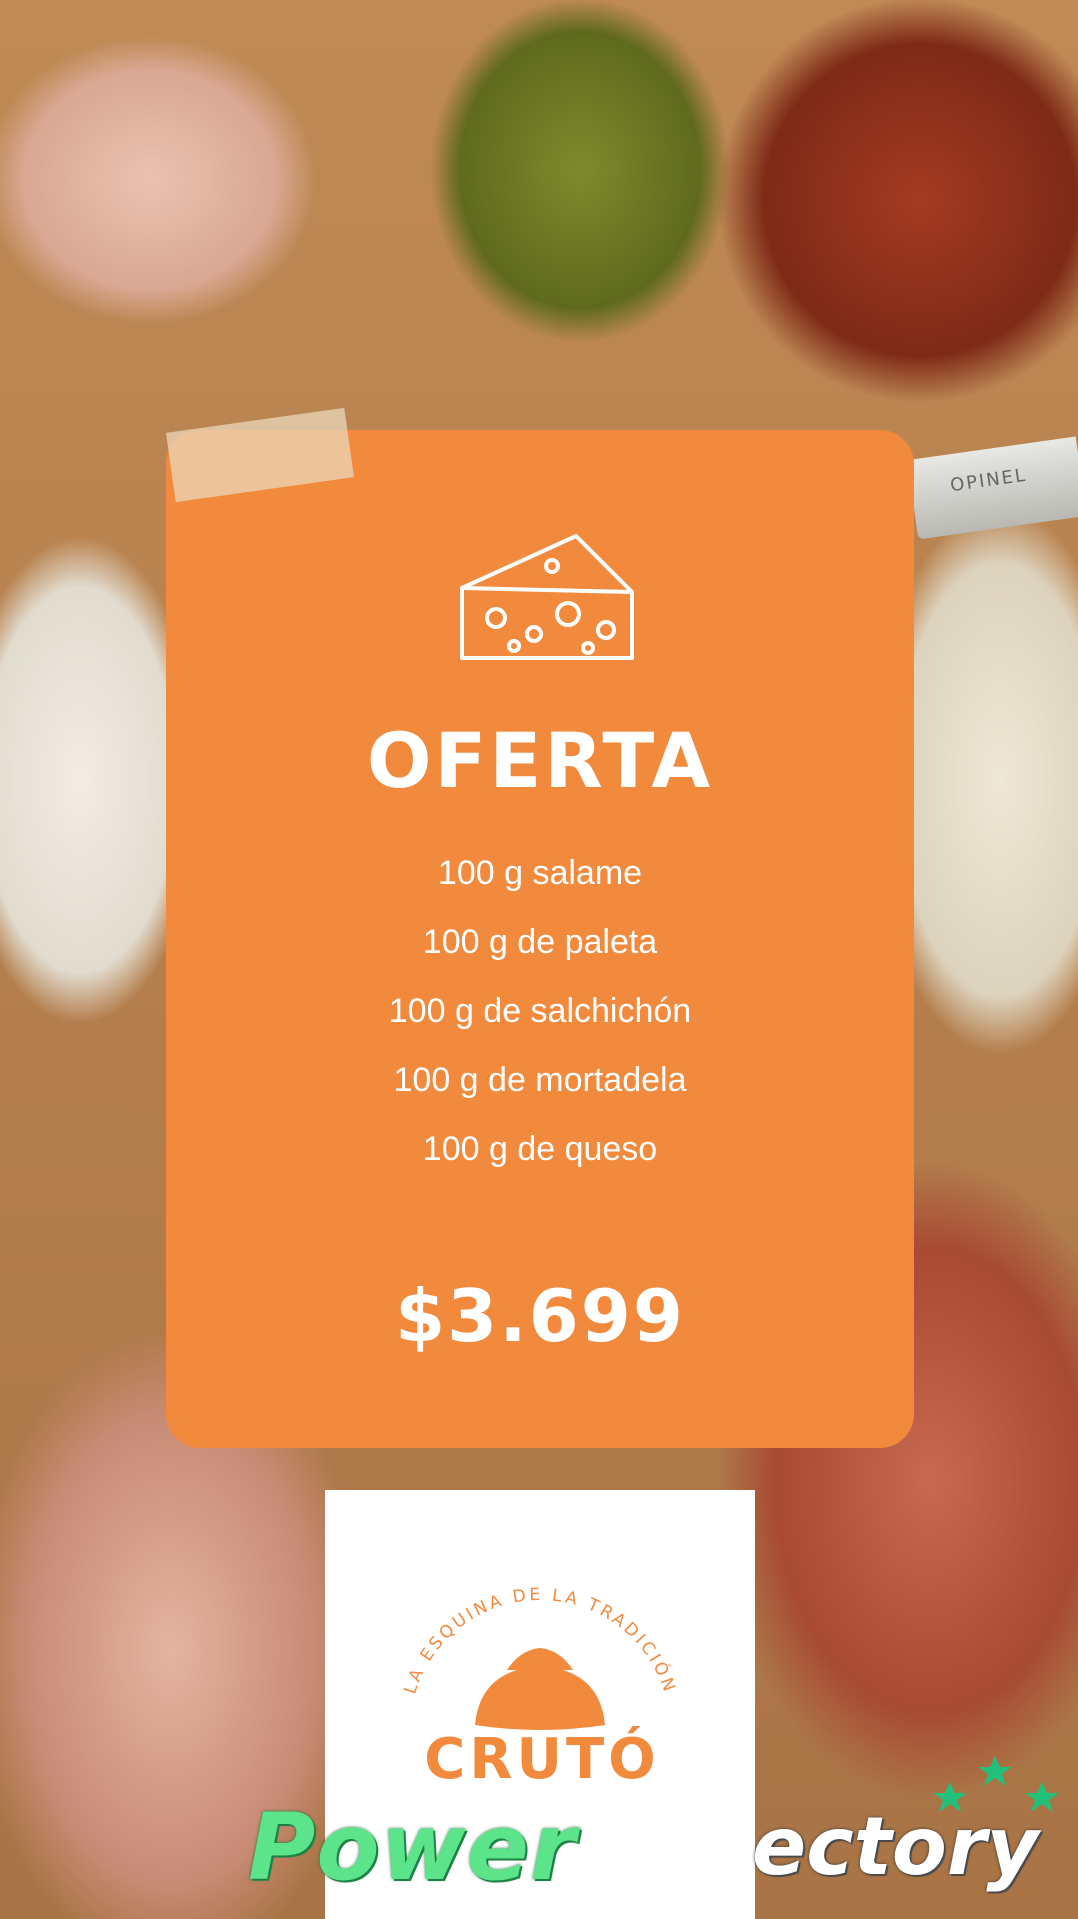  What do you see at coordinates (540, 1011) in the screenshot?
I see `offer-item: 100 g de salchichón` at bounding box center [540, 1011].